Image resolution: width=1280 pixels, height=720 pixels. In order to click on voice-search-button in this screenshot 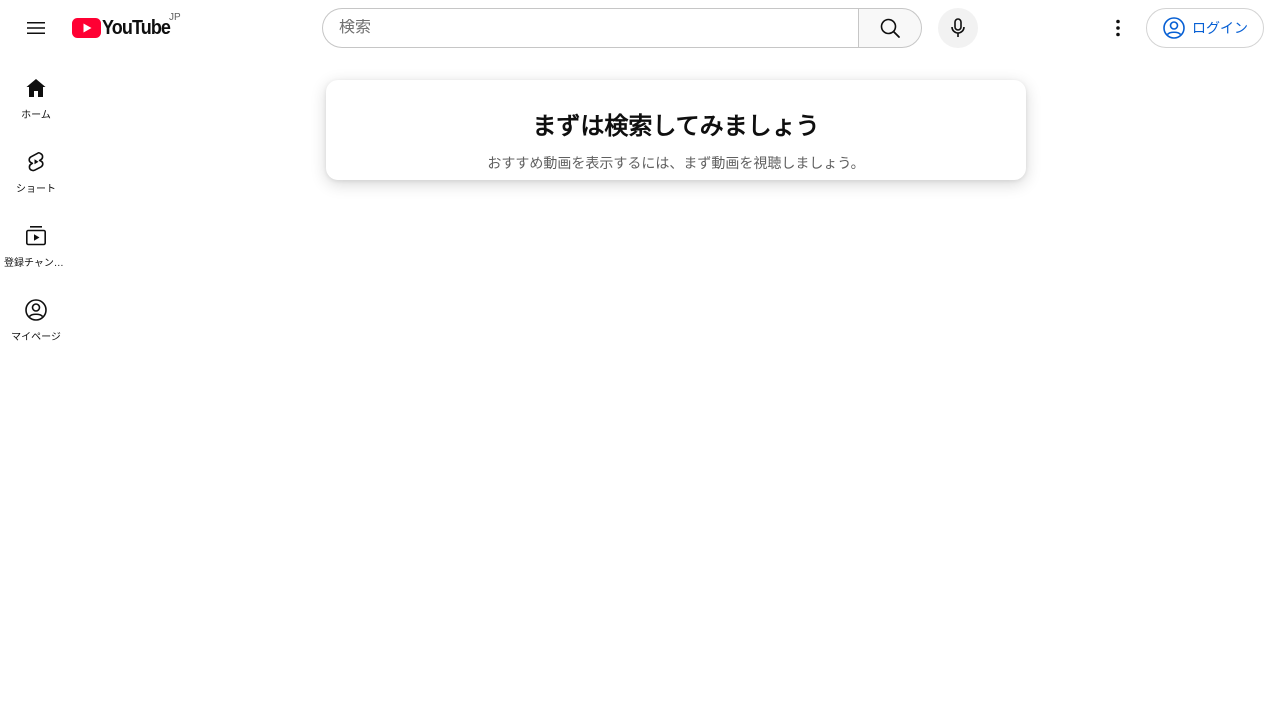, I will do `click(958, 28)`.